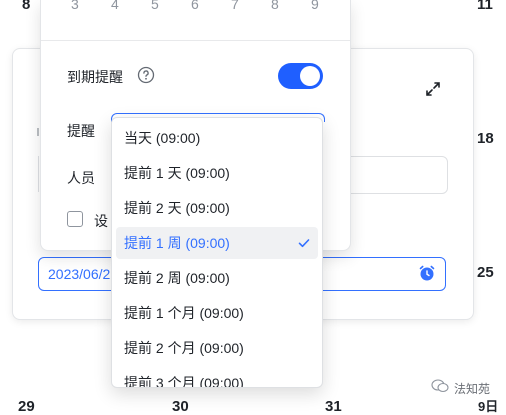 This screenshot has height=415, width=506. Describe the element at coordinates (180, 406) in the screenshot. I see `calendar-day-30: 30` at that location.